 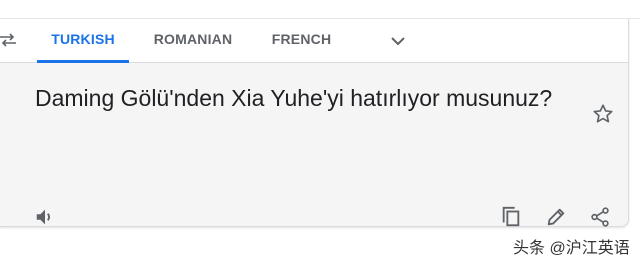 I want to click on speaker-icon, so click(x=45, y=217).